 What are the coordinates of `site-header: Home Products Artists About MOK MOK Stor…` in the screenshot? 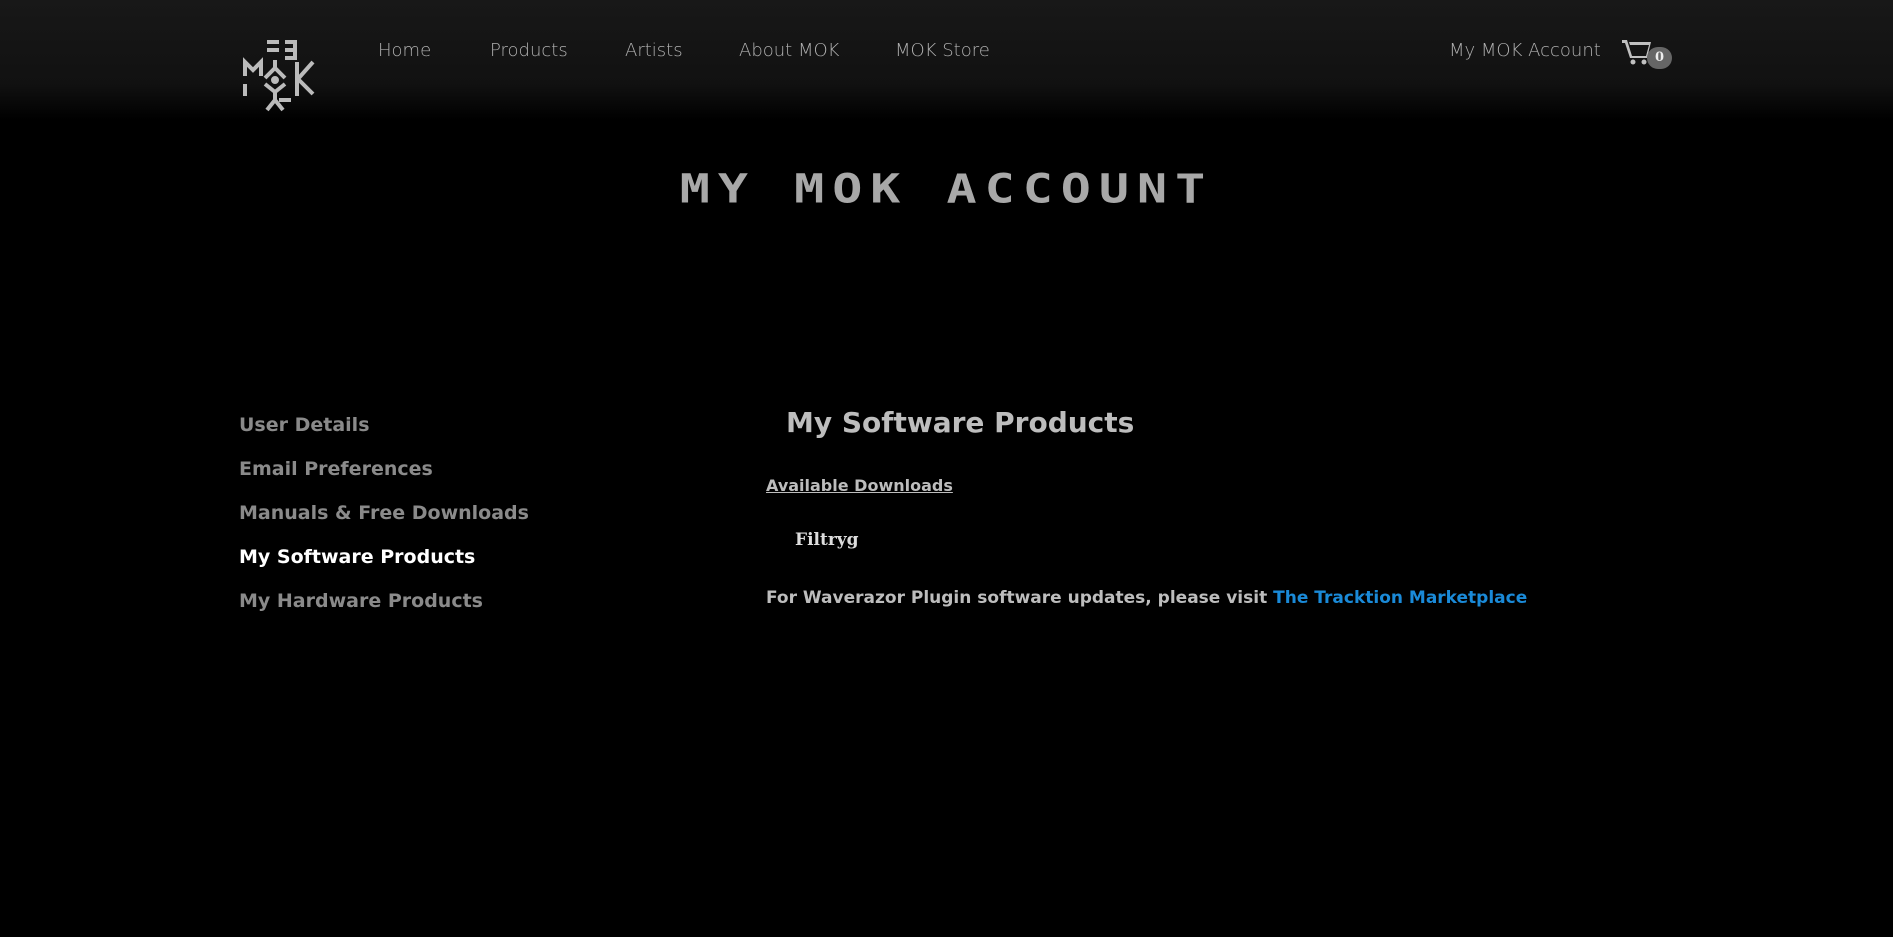 It's located at (946, 60).